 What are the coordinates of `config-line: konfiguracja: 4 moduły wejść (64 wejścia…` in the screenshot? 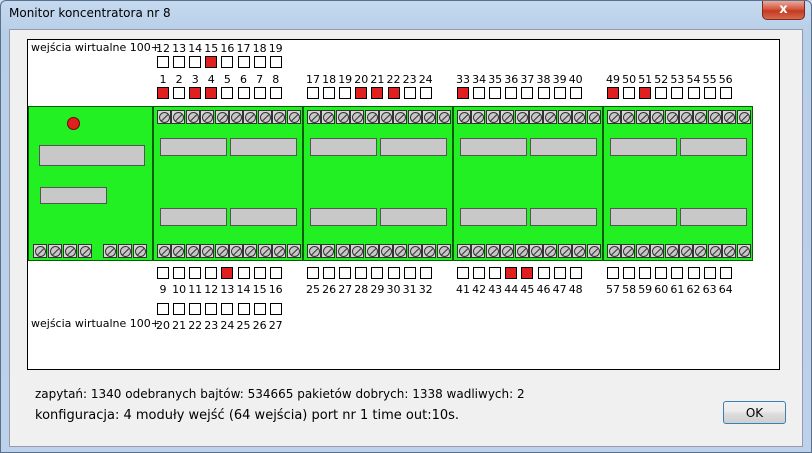 It's located at (247, 415).